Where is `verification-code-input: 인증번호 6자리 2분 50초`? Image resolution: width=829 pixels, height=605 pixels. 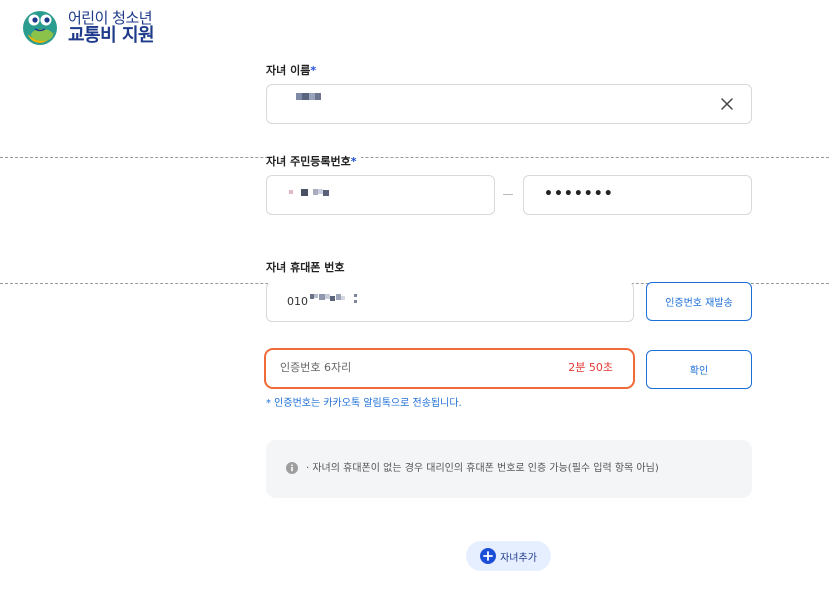
verification-code-input: 인증번호 6자리 2분 50초 is located at coordinates (449, 368).